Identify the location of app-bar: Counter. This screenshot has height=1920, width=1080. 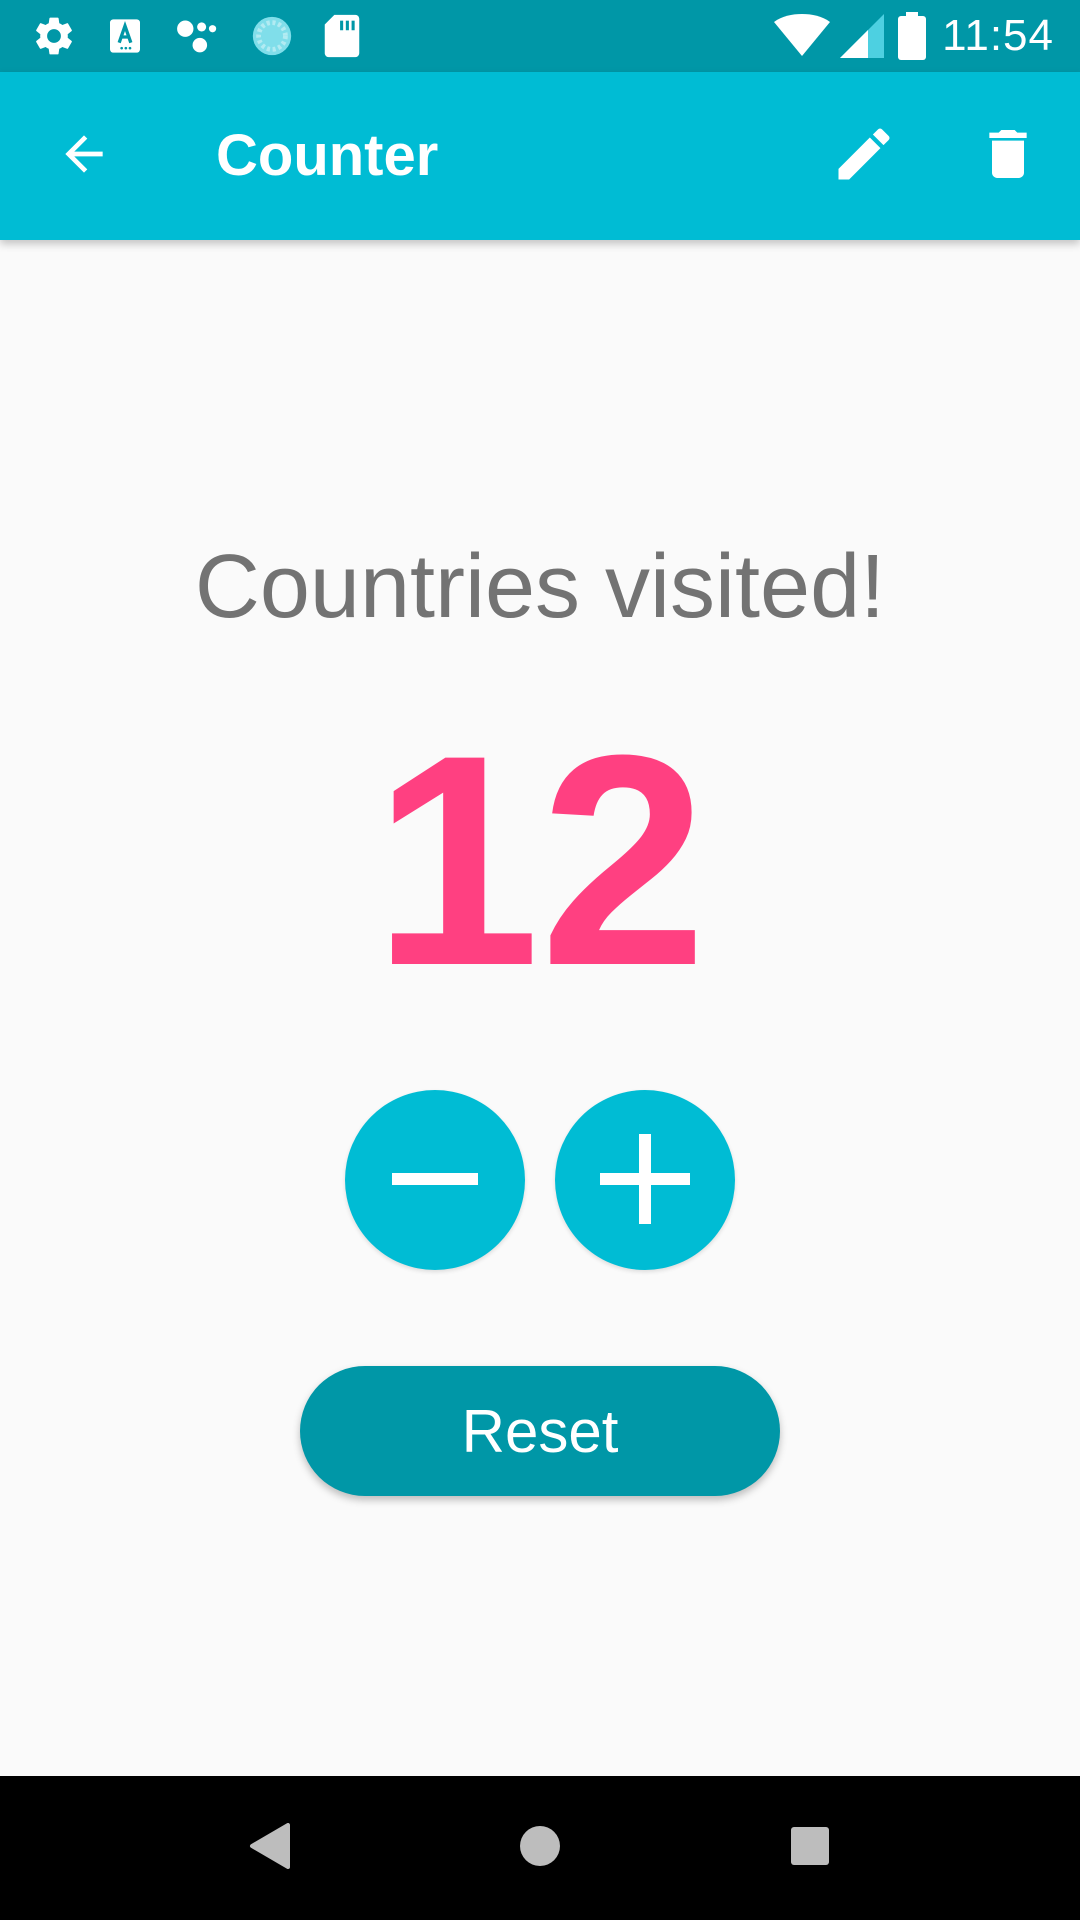
(540, 156).